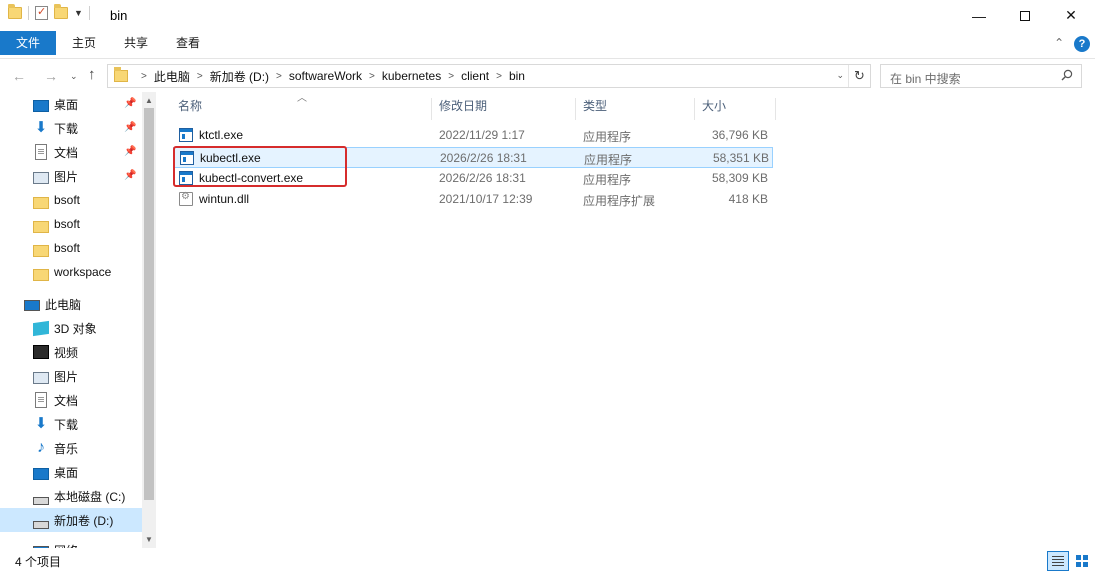 The height and width of the screenshot is (573, 1095). What do you see at coordinates (1058, 561) in the screenshot?
I see `details-view-icon` at bounding box center [1058, 561].